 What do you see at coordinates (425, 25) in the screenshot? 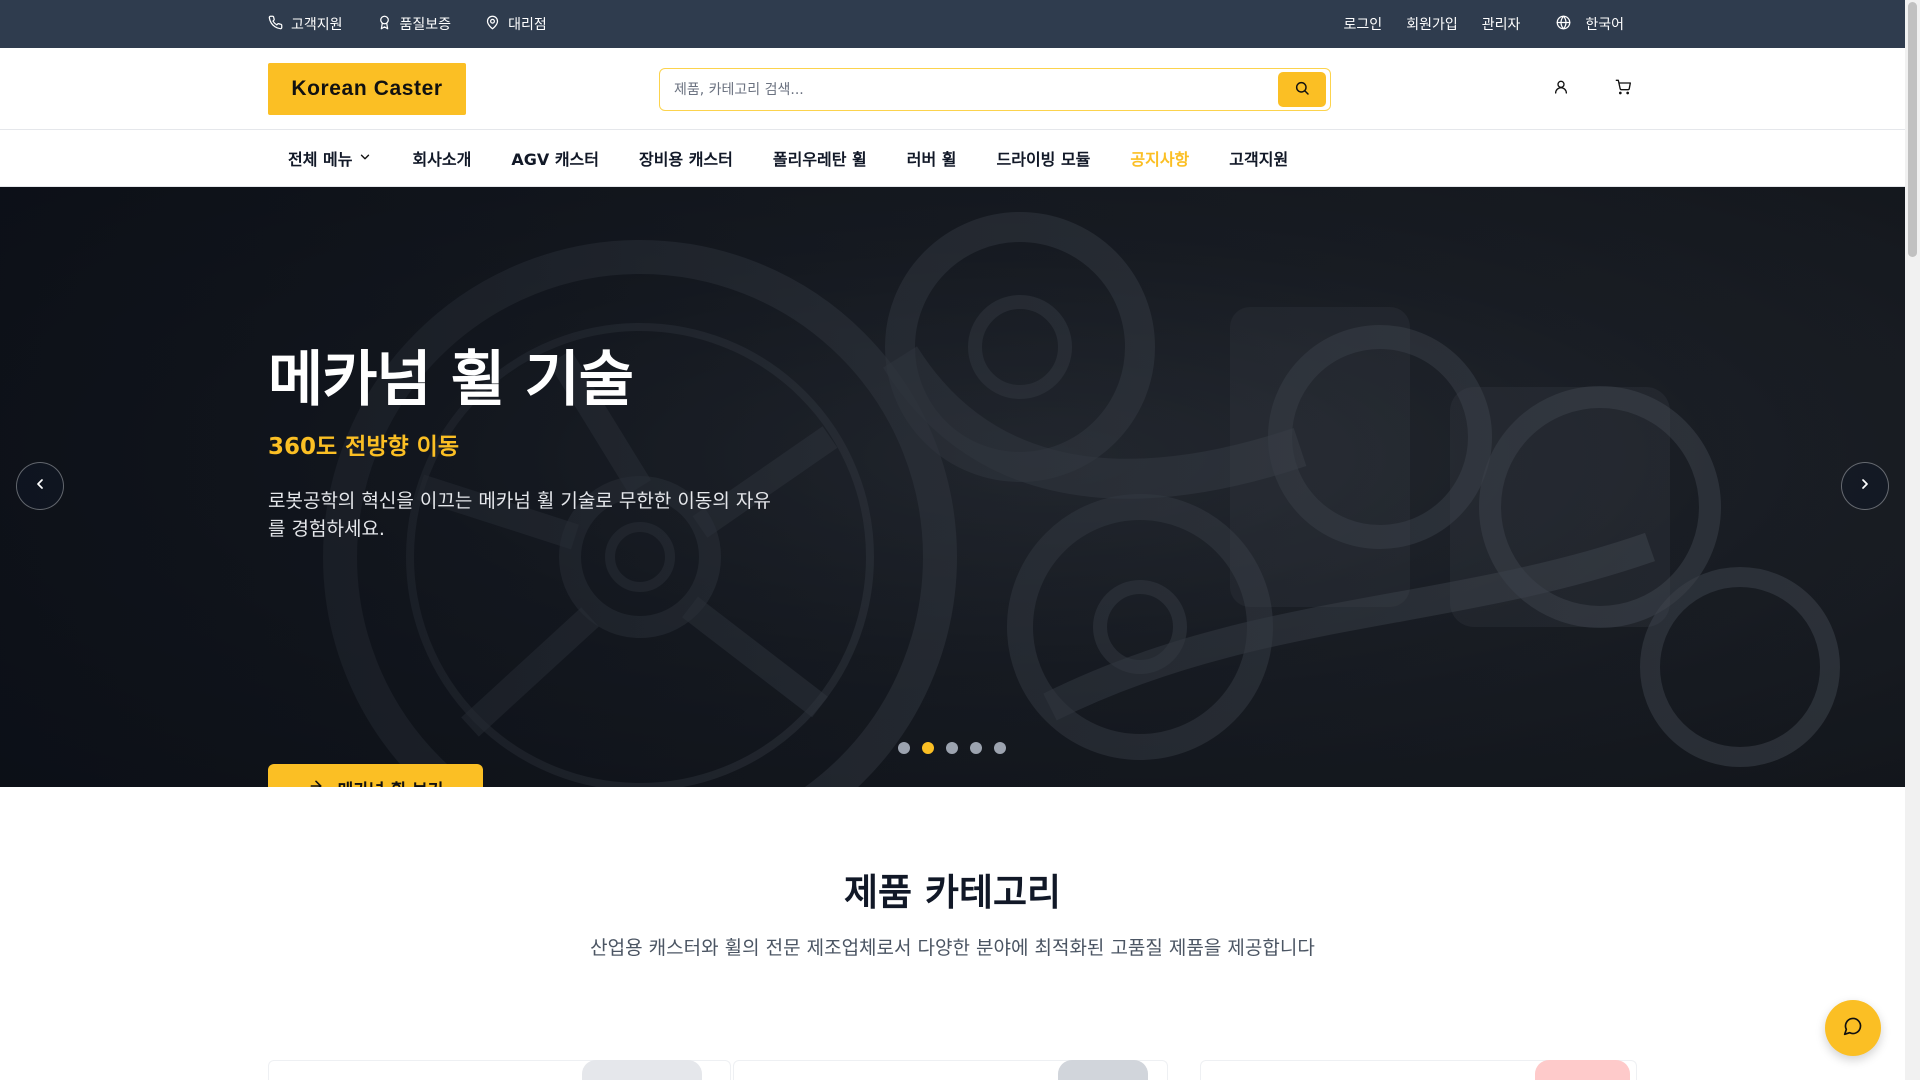
I see `topbar-quality-label: 품질보증` at bounding box center [425, 25].